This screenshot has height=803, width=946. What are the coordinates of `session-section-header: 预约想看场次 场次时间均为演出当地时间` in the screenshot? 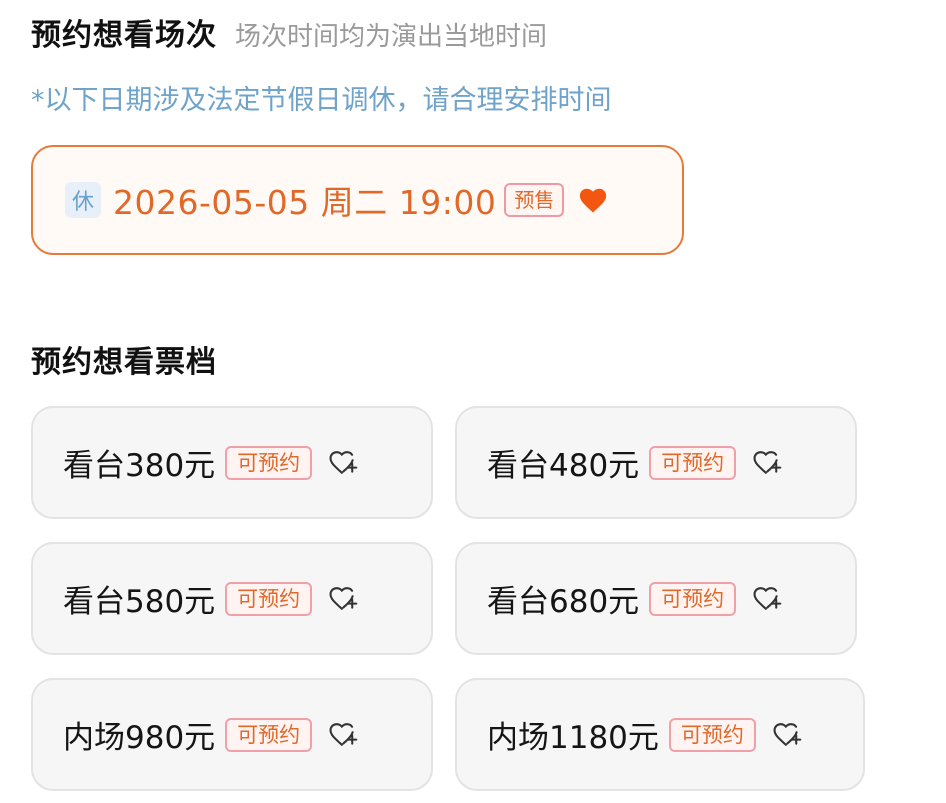 It's located at (289, 32).